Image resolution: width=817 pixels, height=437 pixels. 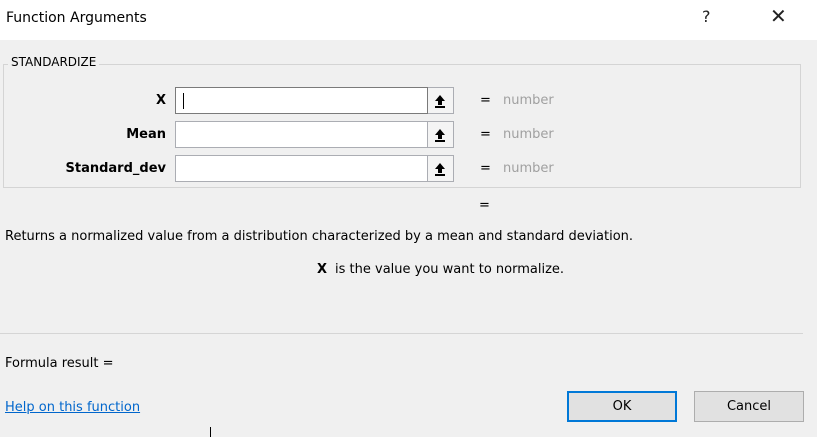 I want to click on argument-help: Xis the value you want to normalize., so click(x=440, y=269).